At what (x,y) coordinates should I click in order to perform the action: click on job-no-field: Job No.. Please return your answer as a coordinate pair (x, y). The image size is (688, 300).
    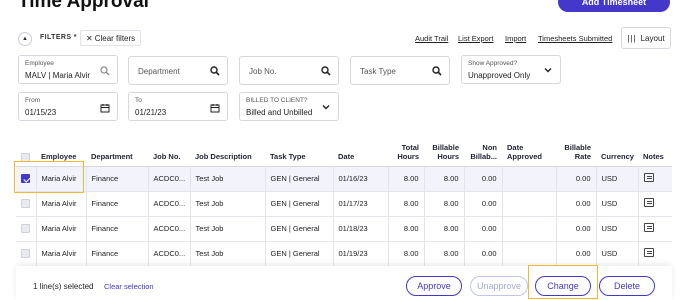
    Looking at the image, I should click on (289, 70).